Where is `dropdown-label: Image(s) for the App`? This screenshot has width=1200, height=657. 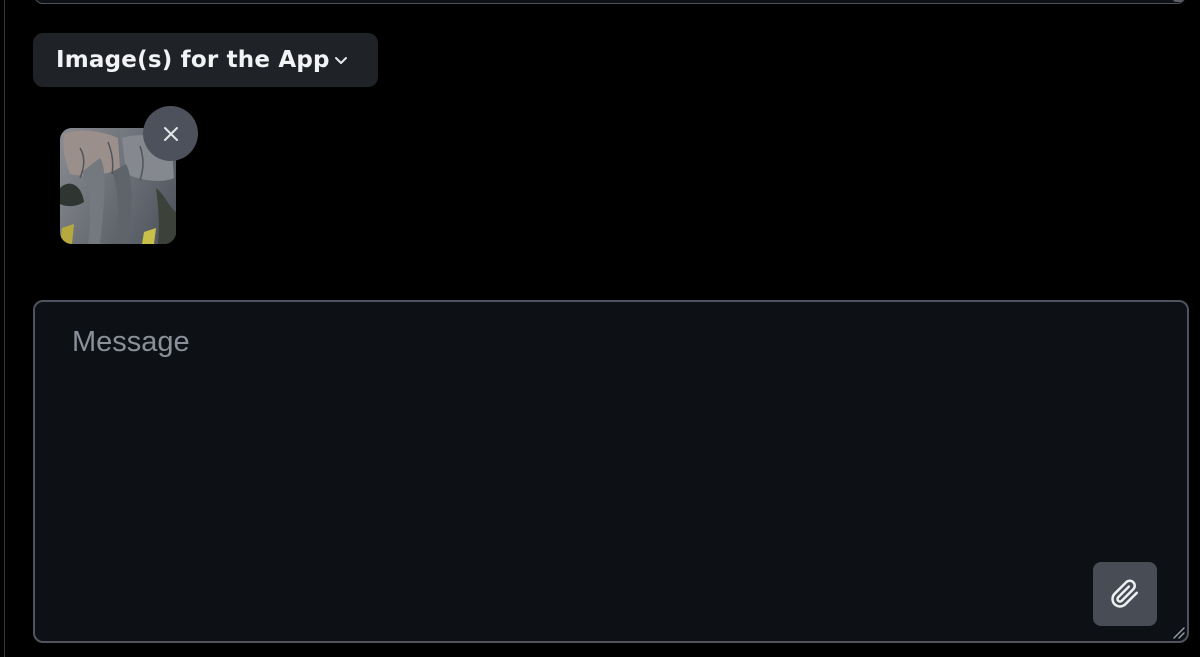 dropdown-label: Image(s) for the App is located at coordinates (193, 60).